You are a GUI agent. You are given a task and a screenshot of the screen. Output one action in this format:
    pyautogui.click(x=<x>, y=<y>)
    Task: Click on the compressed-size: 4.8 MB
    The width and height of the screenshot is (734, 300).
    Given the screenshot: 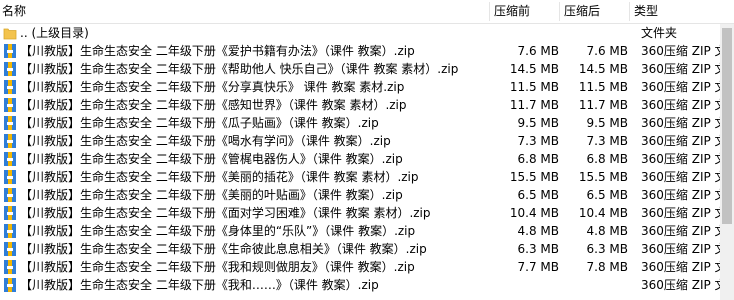 What is the action you would take?
    pyautogui.click(x=607, y=231)
    